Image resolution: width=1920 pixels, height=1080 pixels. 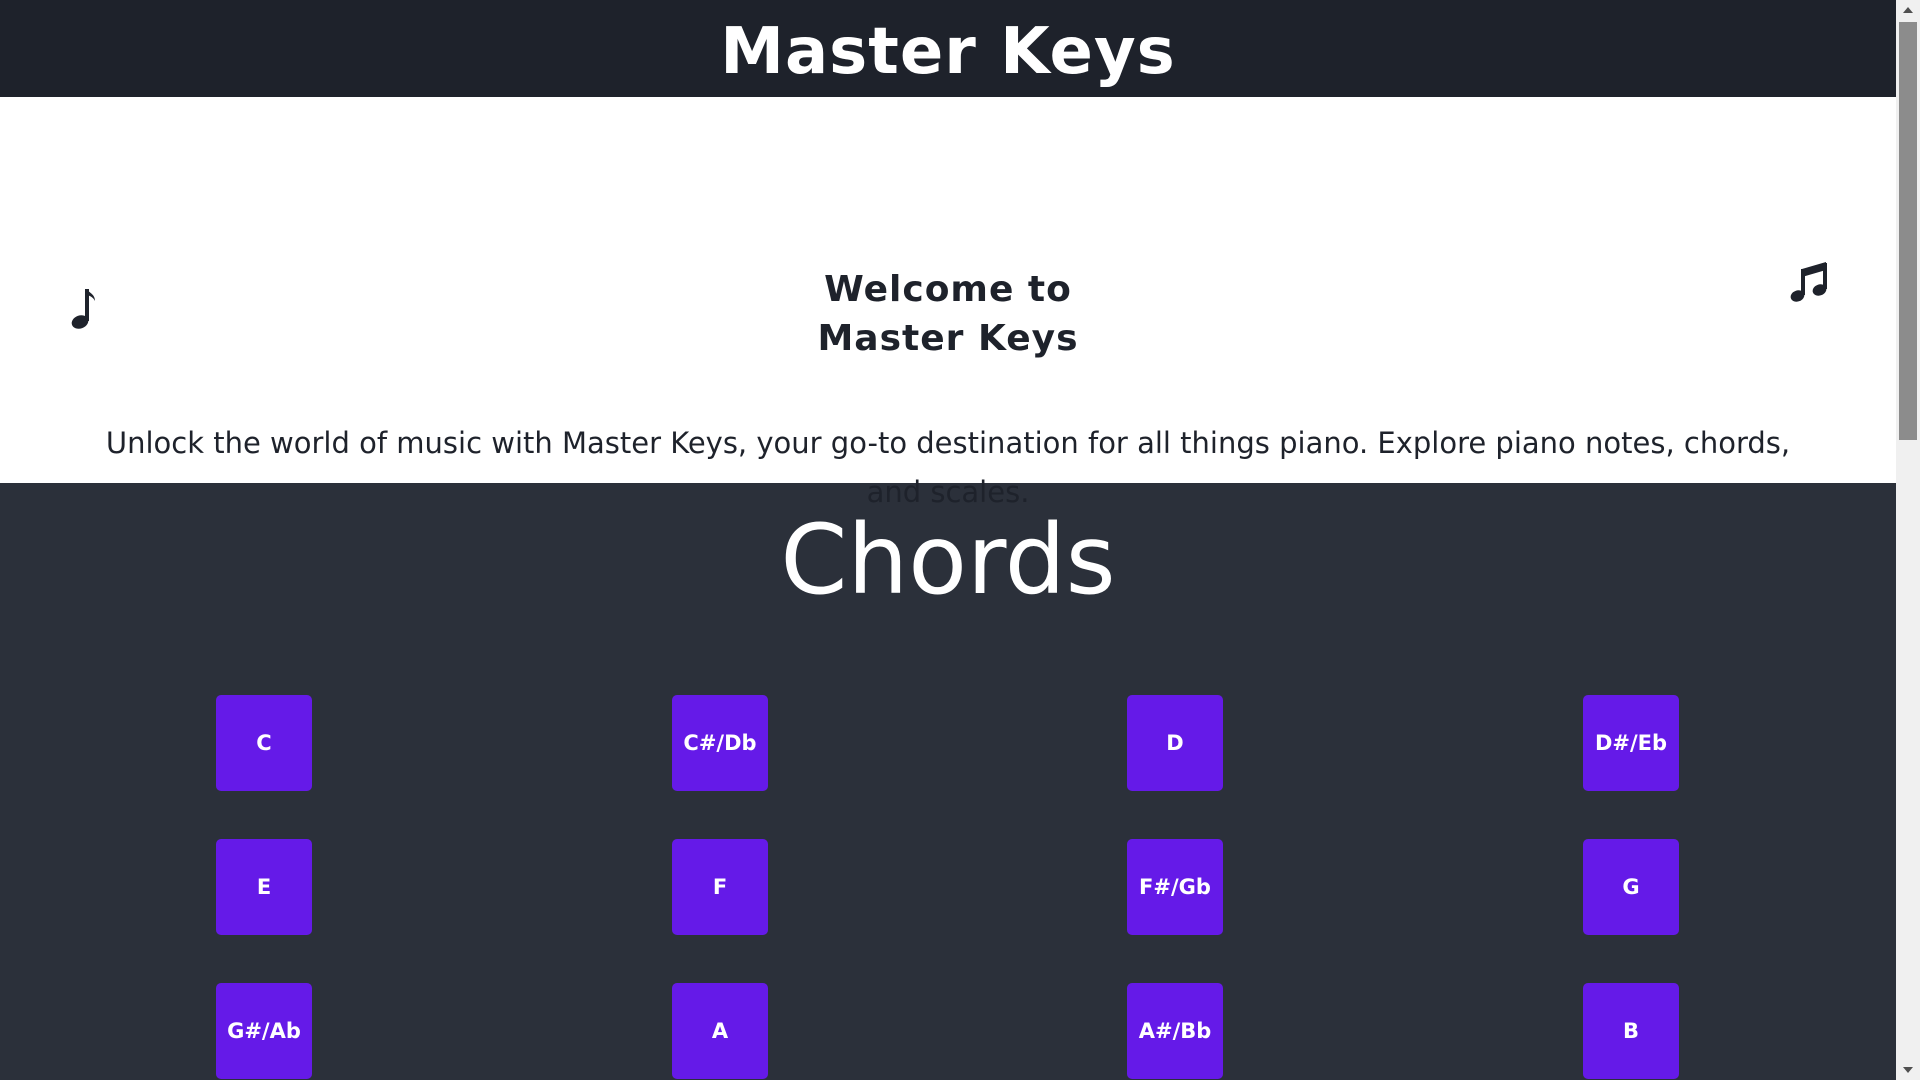 What do you see at coordinates (948, 560) in the screenshot?
I see `chords-heading: Chords` at bounding box center [948, 560].